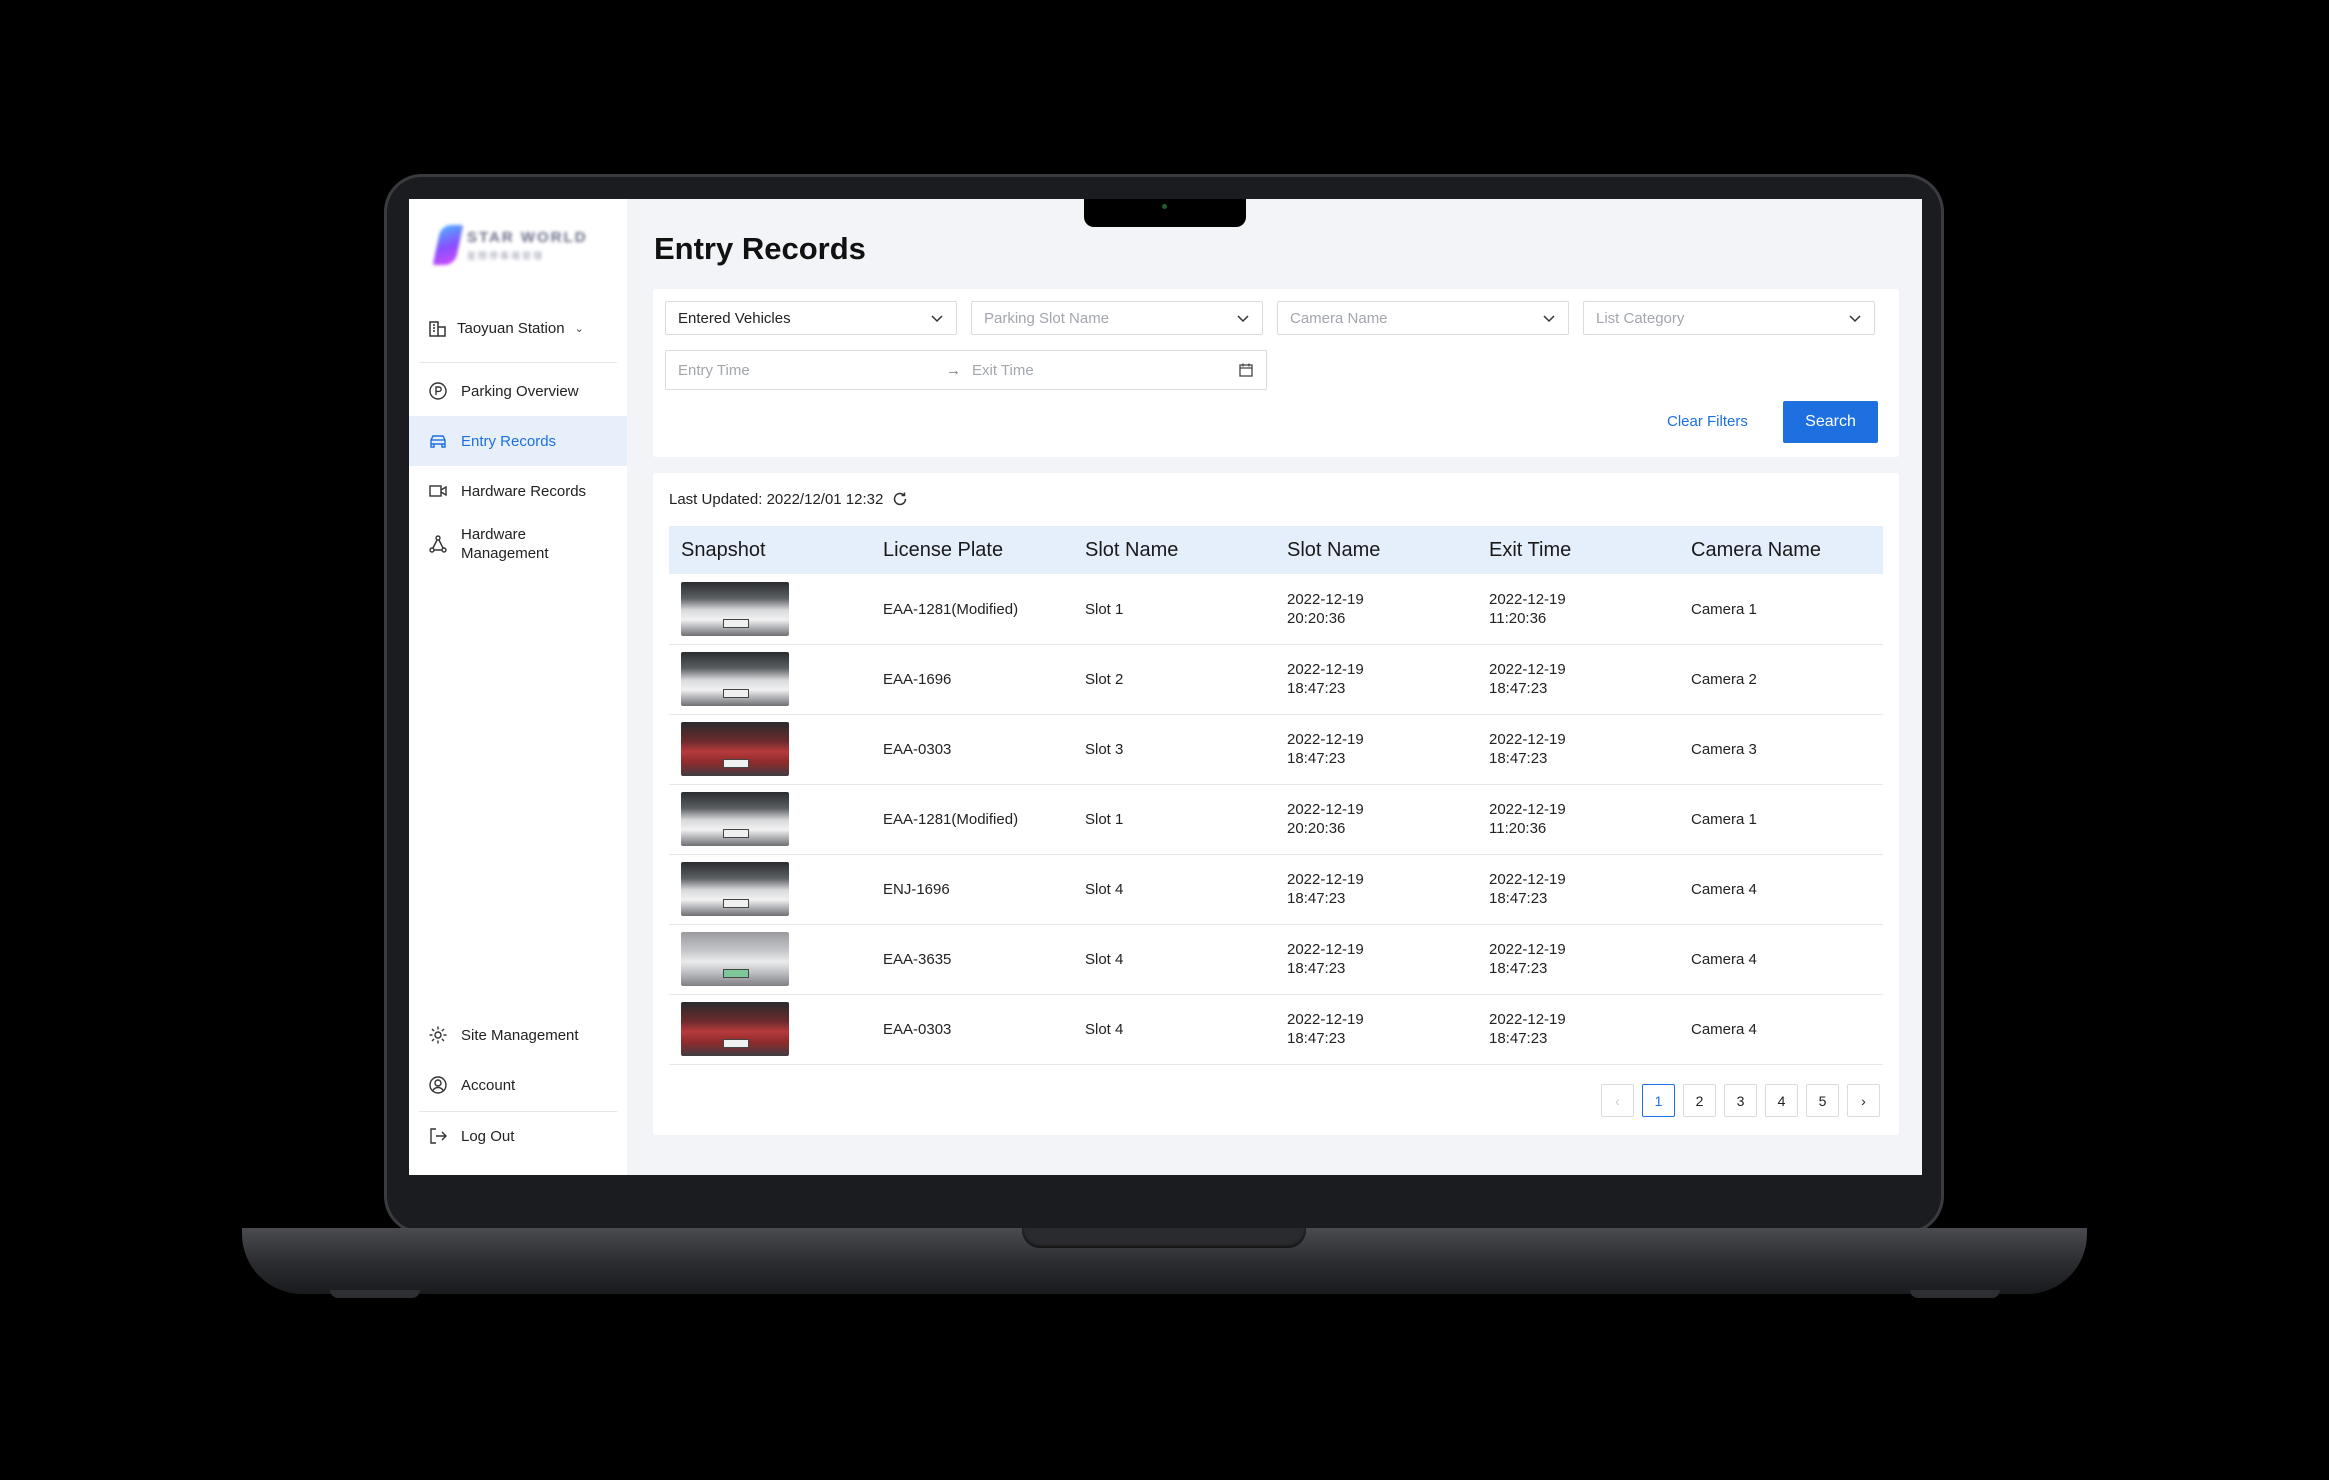 The height and width of the screenshot is (1480, 2329). I want to click on slot-name-cell: Slot 3, so click(1104, 749).